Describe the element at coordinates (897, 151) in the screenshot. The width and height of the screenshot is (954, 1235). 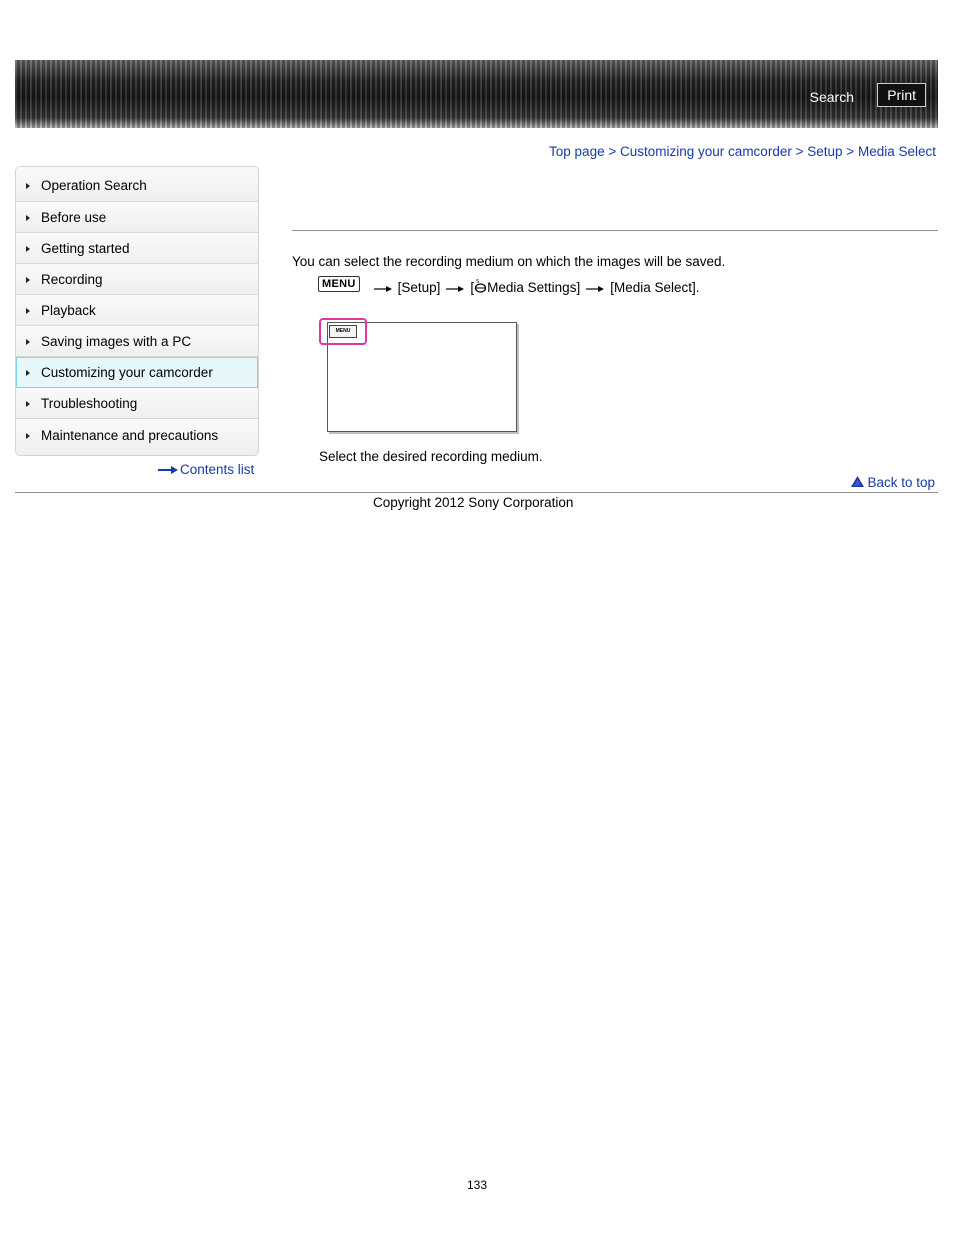
I see `breadcrumb-media-select: Media Select` at that location.